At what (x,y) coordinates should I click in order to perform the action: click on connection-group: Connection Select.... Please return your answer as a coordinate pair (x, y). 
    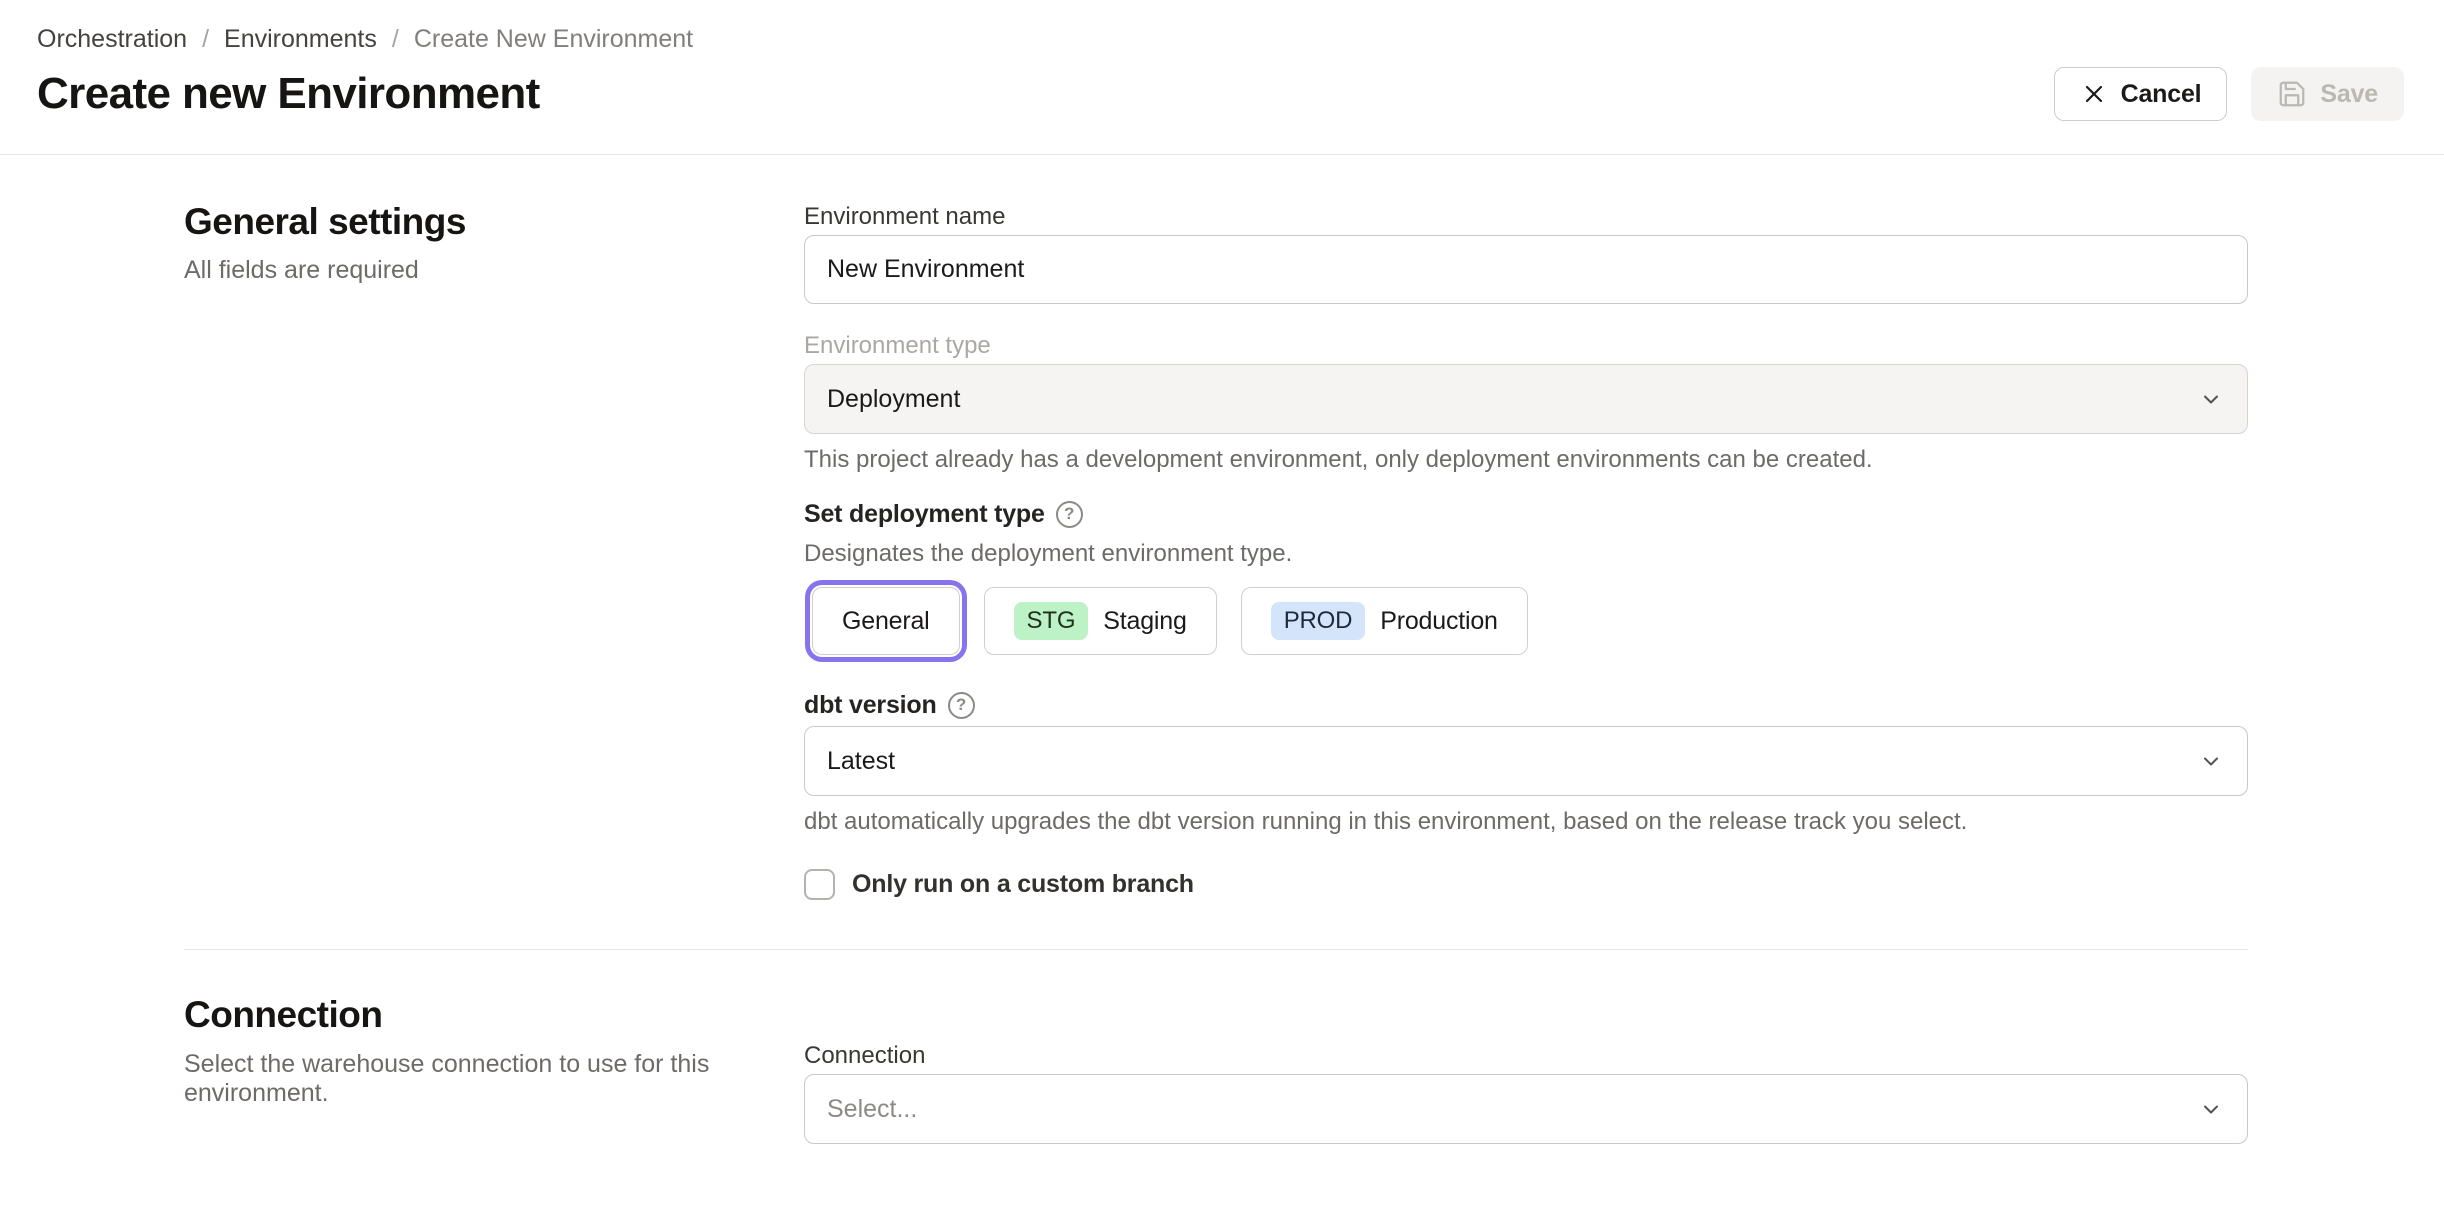
    Looking at the image, I should click on (1526, 1092).